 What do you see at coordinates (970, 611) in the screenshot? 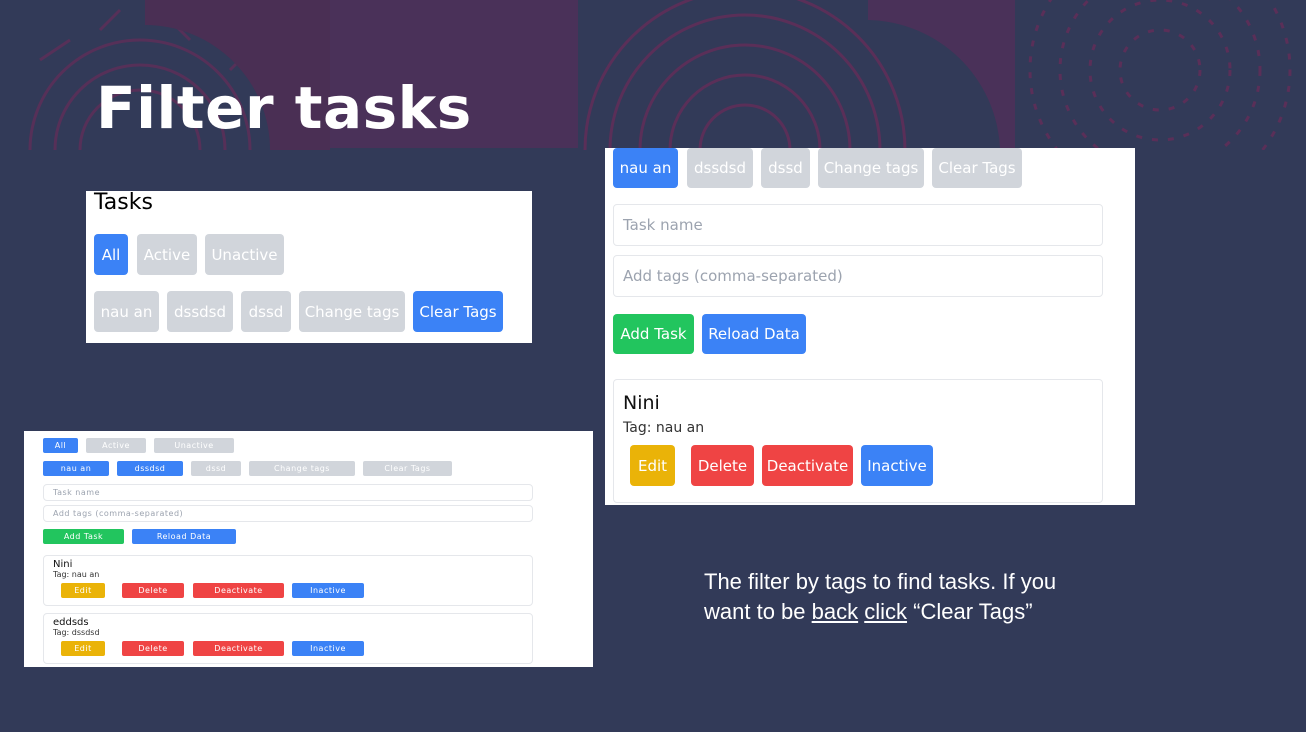
I see `caption-text-end: “Clear Tags”` at bounding box center [970, 611].